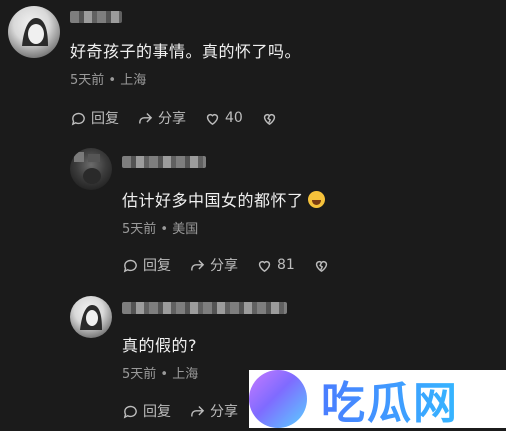 This screenshot has height=431, width=506. I want to click on watermark-text: 吃瓜网, so click(390, 399).